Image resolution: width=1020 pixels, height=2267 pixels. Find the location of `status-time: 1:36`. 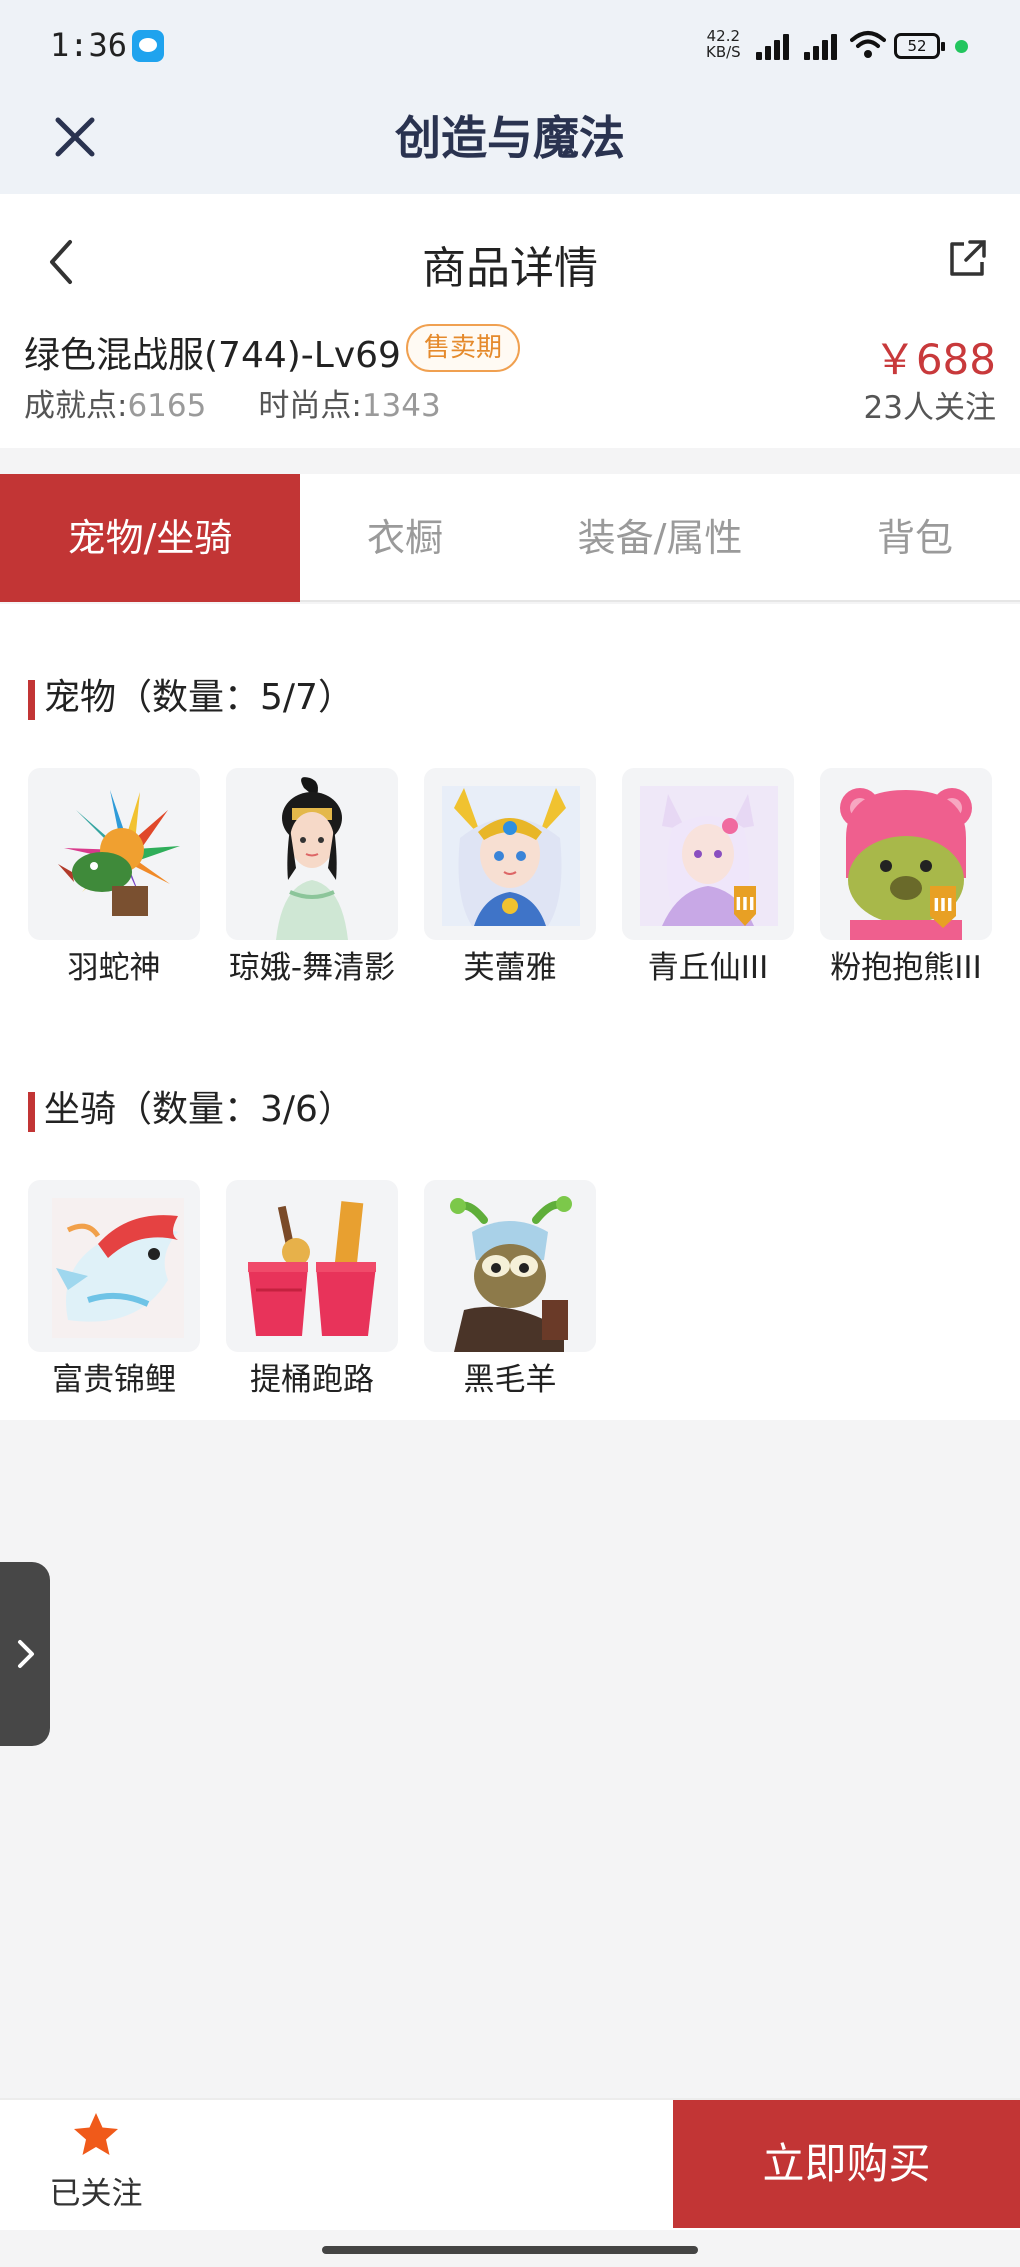

status-time: 1:36 is located at coordinates (89, 45).